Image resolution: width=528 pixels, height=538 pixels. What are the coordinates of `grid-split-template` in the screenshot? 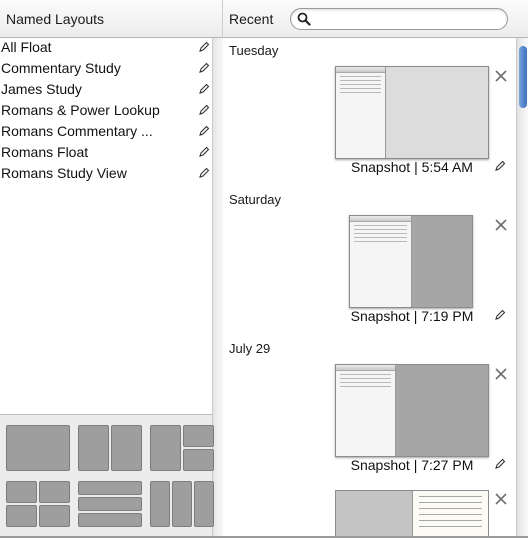 It's located at (38, 504).